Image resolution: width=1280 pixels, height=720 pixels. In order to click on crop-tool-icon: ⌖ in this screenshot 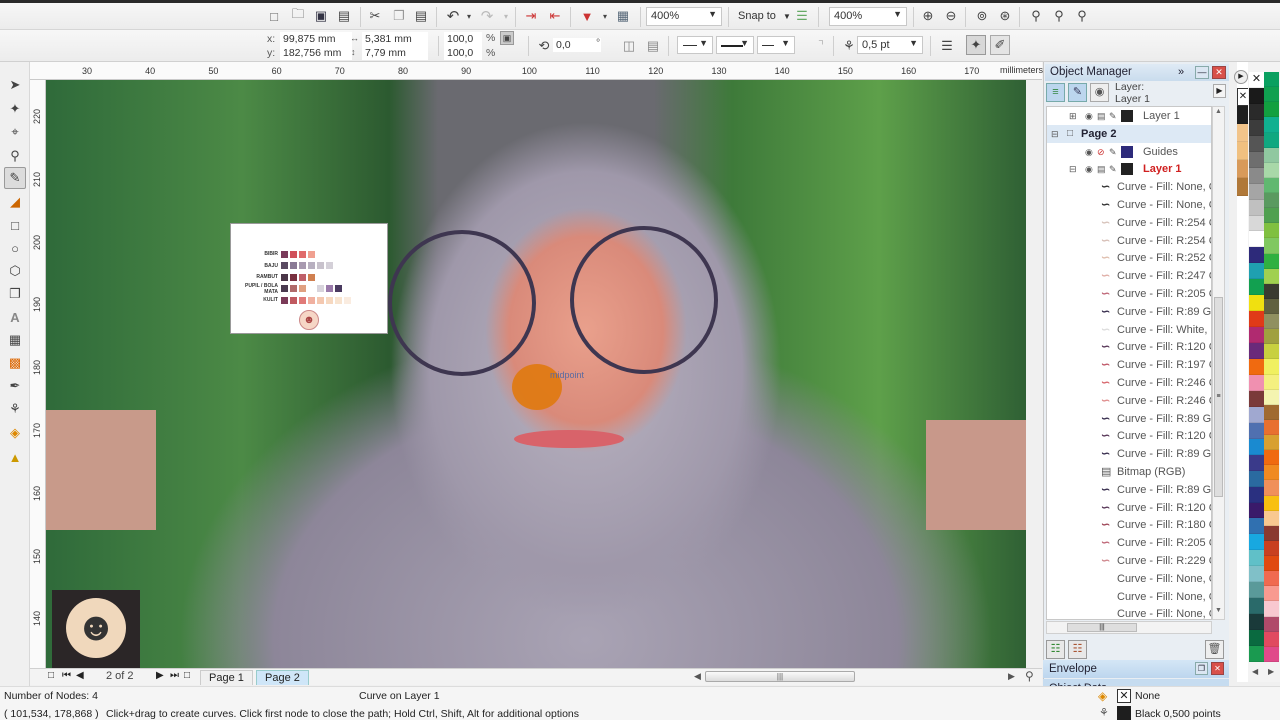, I will do `click(15, 132)`.